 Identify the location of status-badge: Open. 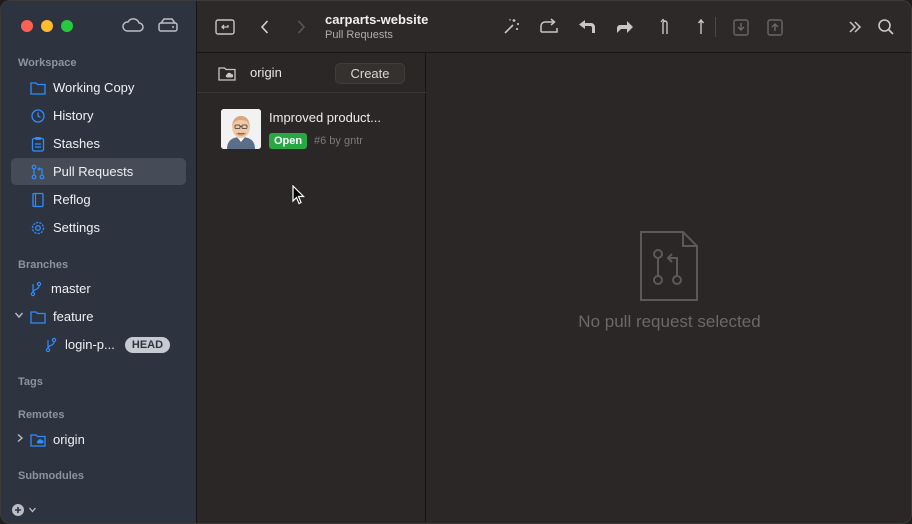
(288, 141).